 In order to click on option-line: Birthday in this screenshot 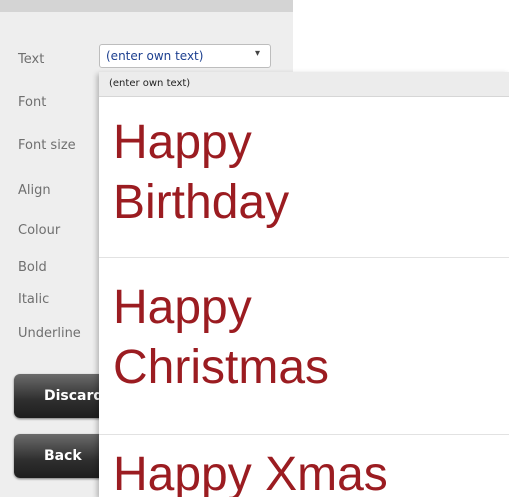, I will do `click(201, 202)`.